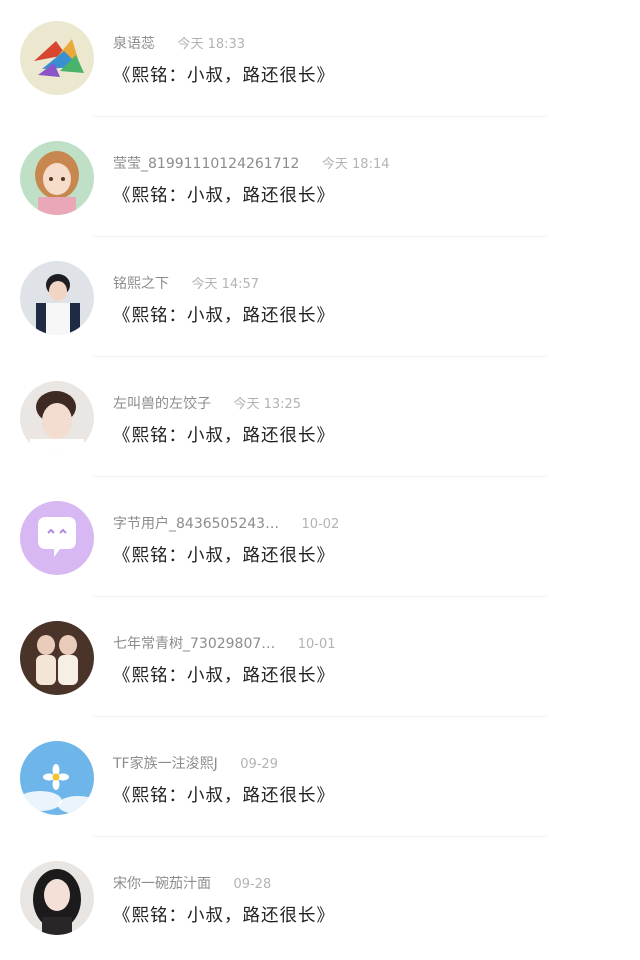 The image size is (640, 960). I want to click on comment-item: 泉语蕊 今天 18:33 《熙铭：小叔，路还很长》, so click(320, 60).